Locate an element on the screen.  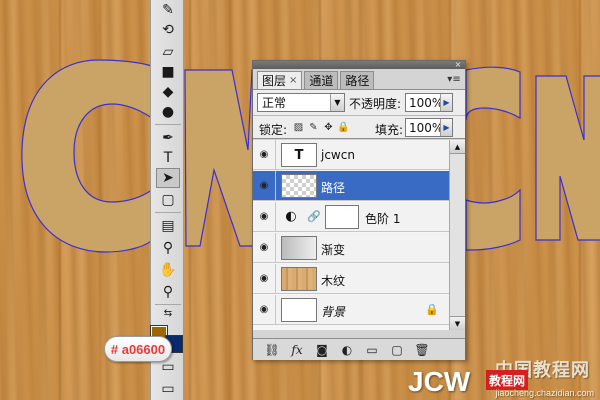
lock-label: 锁定: is located at coordinates (273, 130).